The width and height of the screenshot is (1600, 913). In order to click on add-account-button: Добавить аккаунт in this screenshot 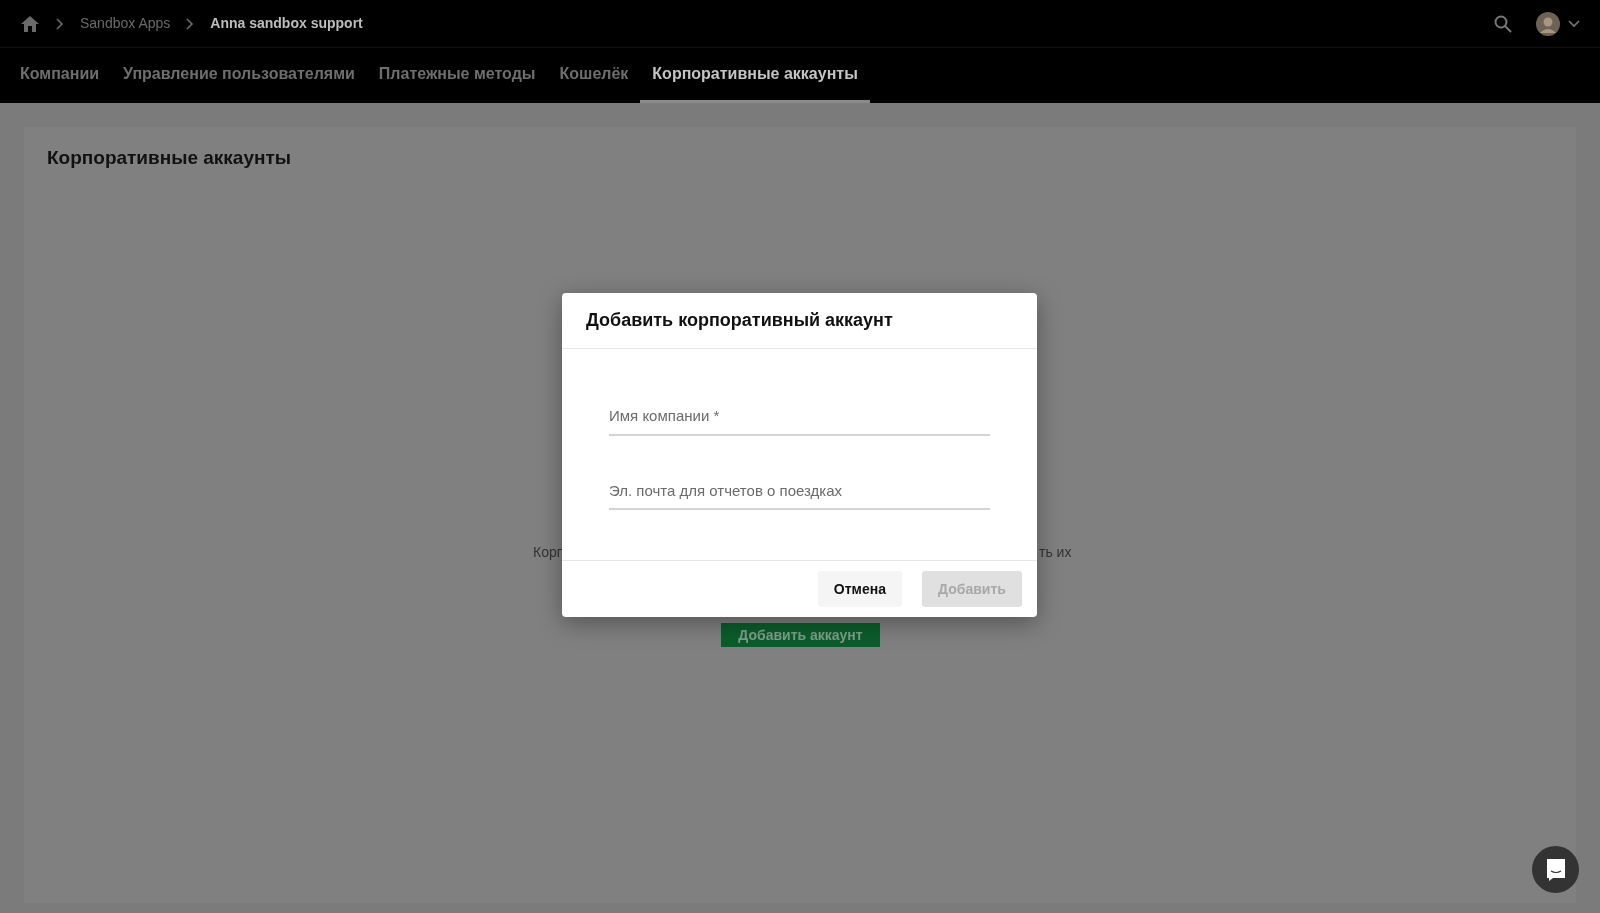, I will do `click(800, 635)`.